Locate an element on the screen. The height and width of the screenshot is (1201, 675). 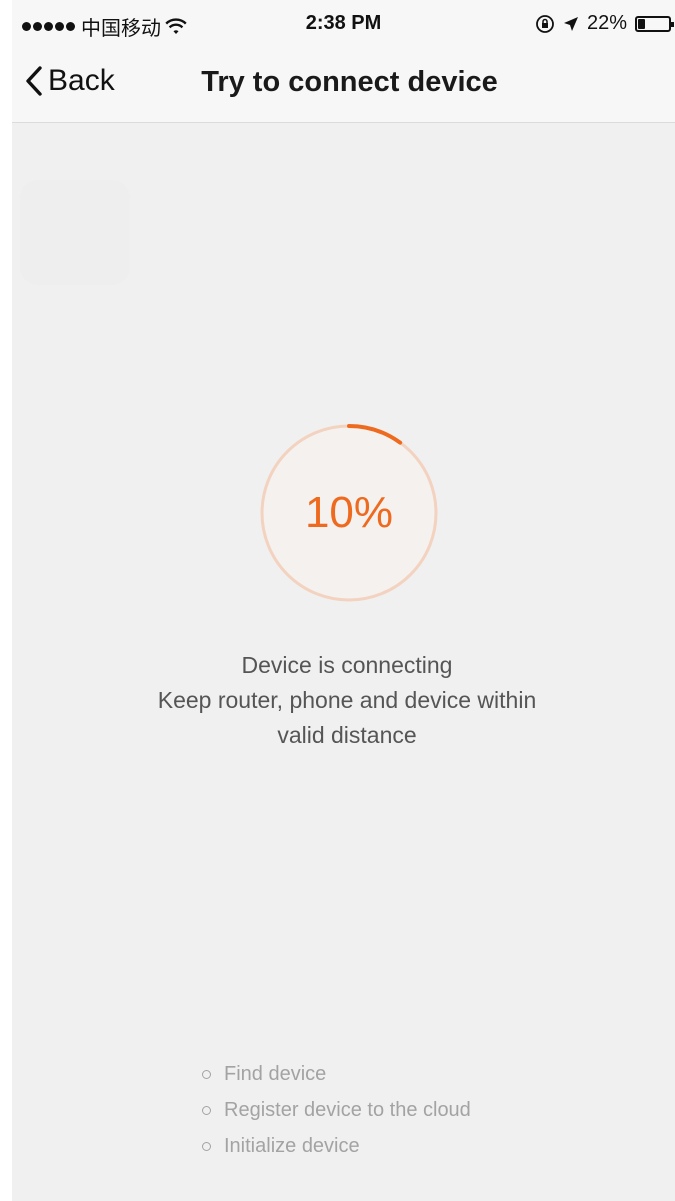
rotation-lock-icon is located at coordinates (545, 23).